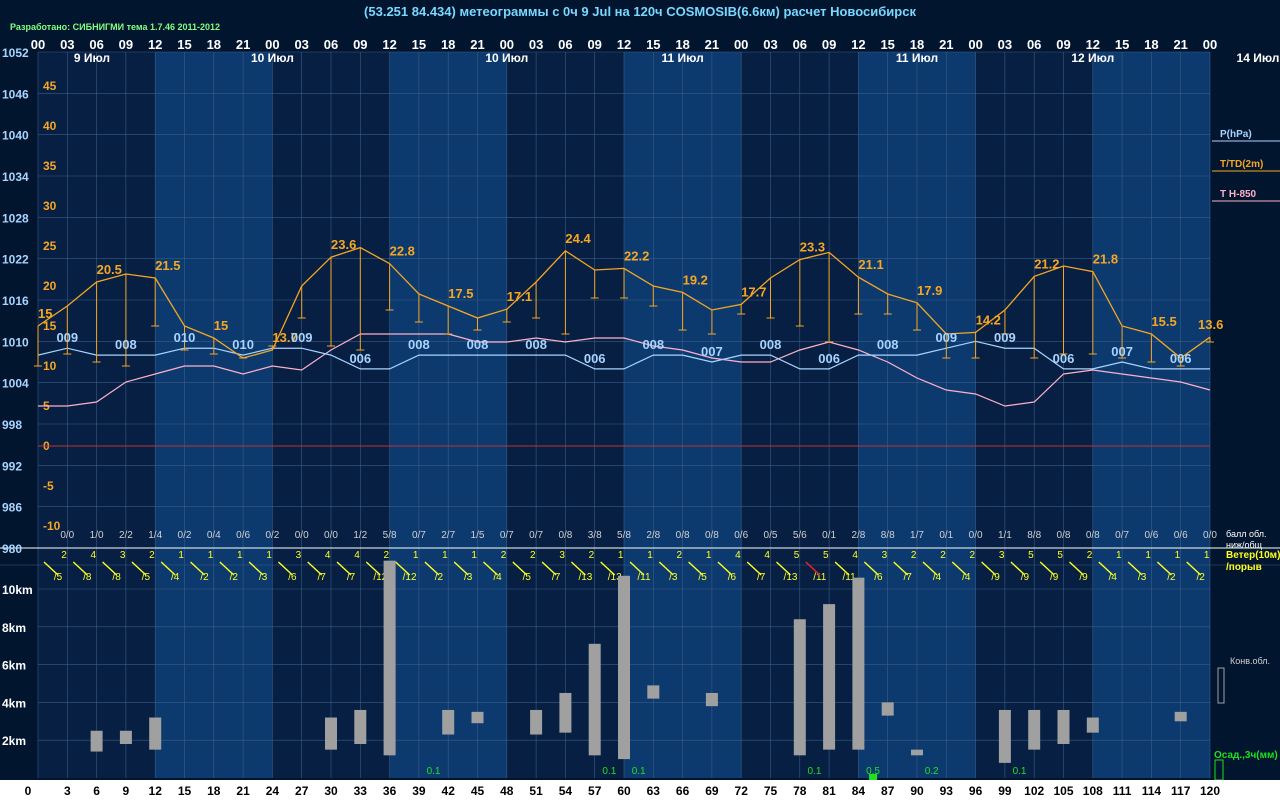 The height and width of the screenshot is (800, 1280). I want to click on cloud-cover-value: 1/5, so click(478, 535).